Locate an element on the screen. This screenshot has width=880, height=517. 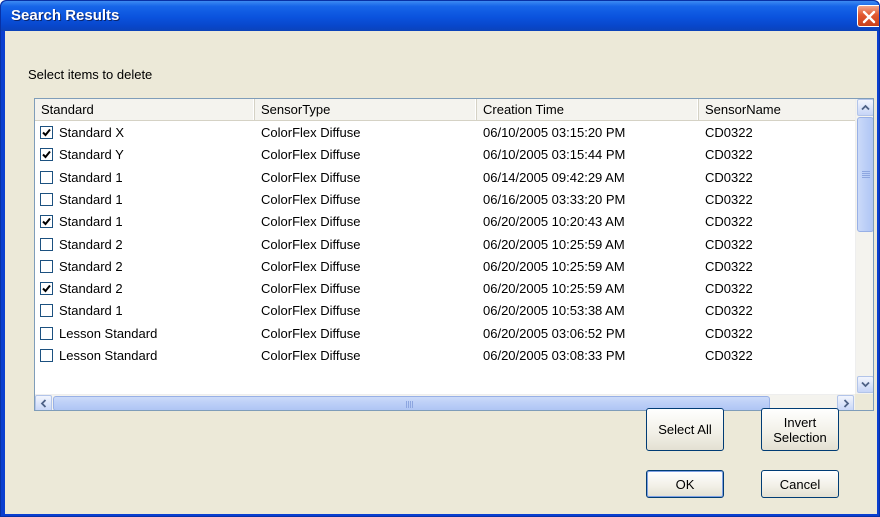
vertical-scroll-thumb is located at coordinates (865, 174).